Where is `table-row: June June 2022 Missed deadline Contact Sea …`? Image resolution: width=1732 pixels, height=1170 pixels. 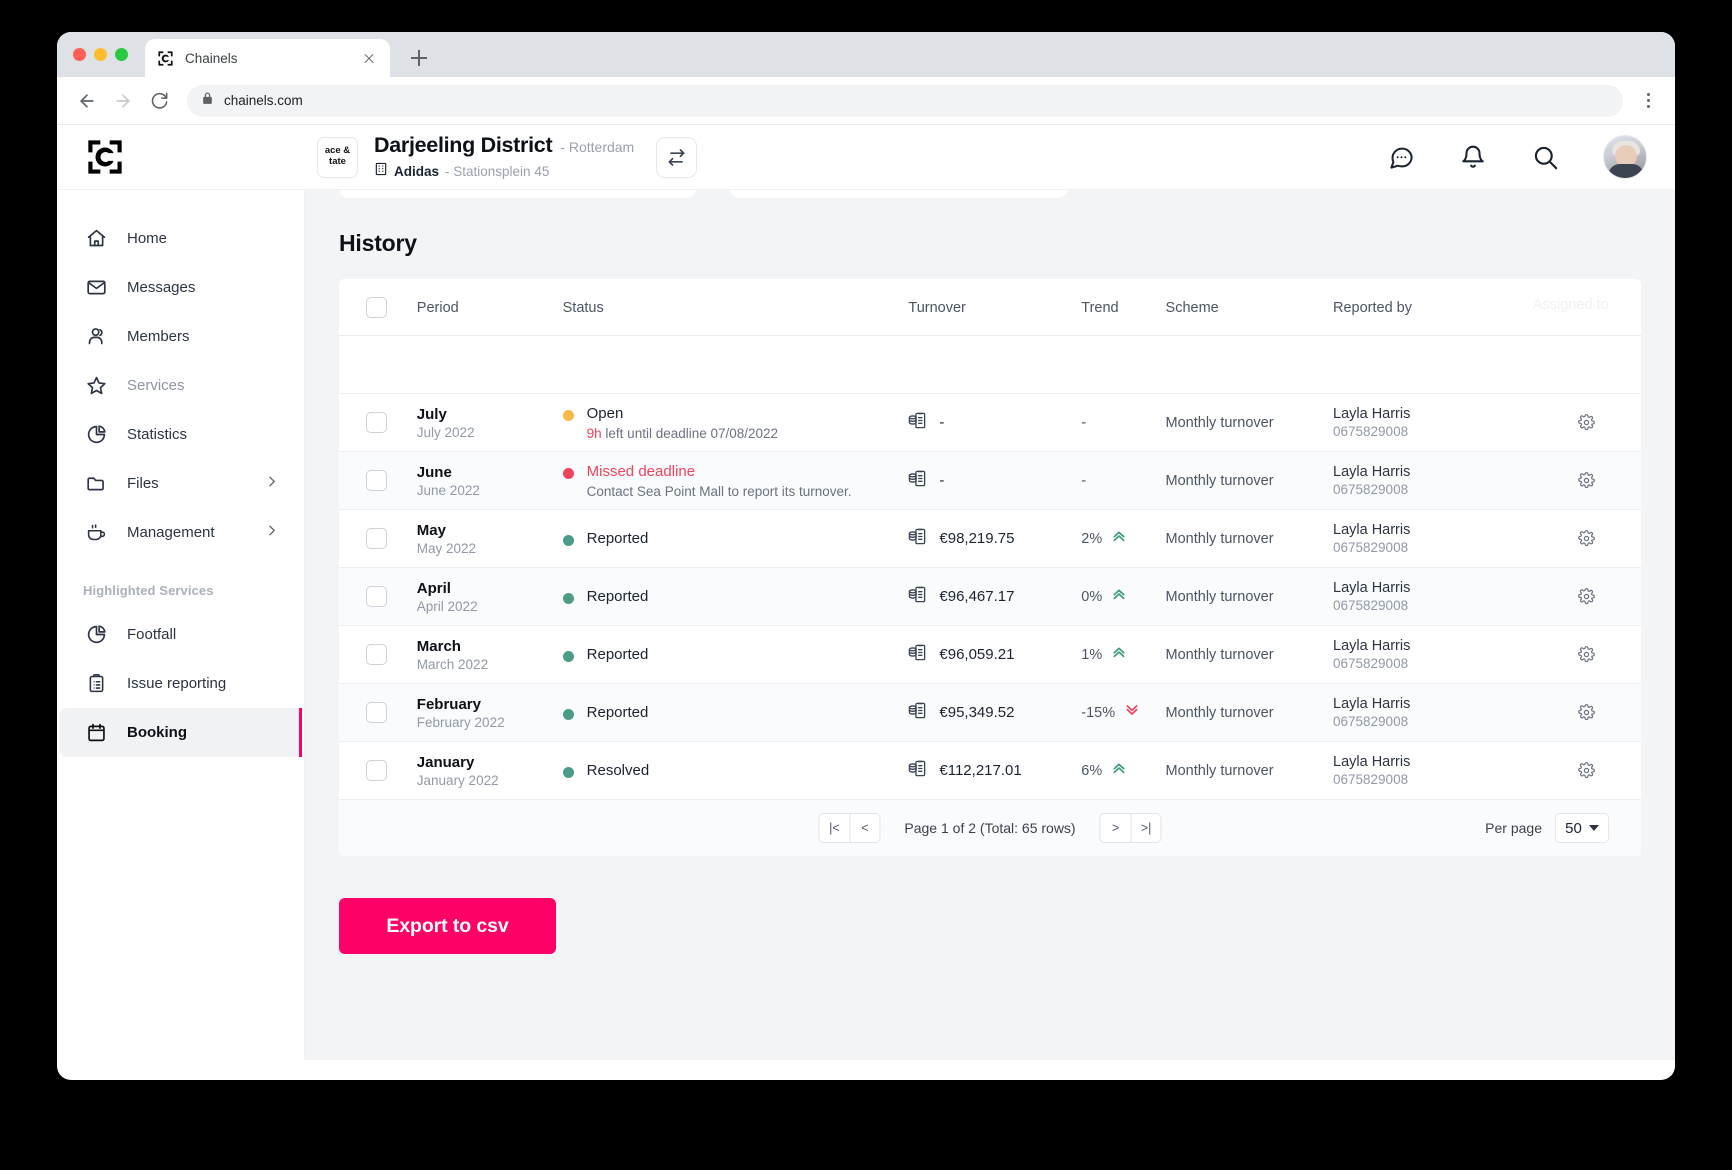 table-row: June June 2022 Missed deadline Contact Sea … is located at coordinates (990, 480).